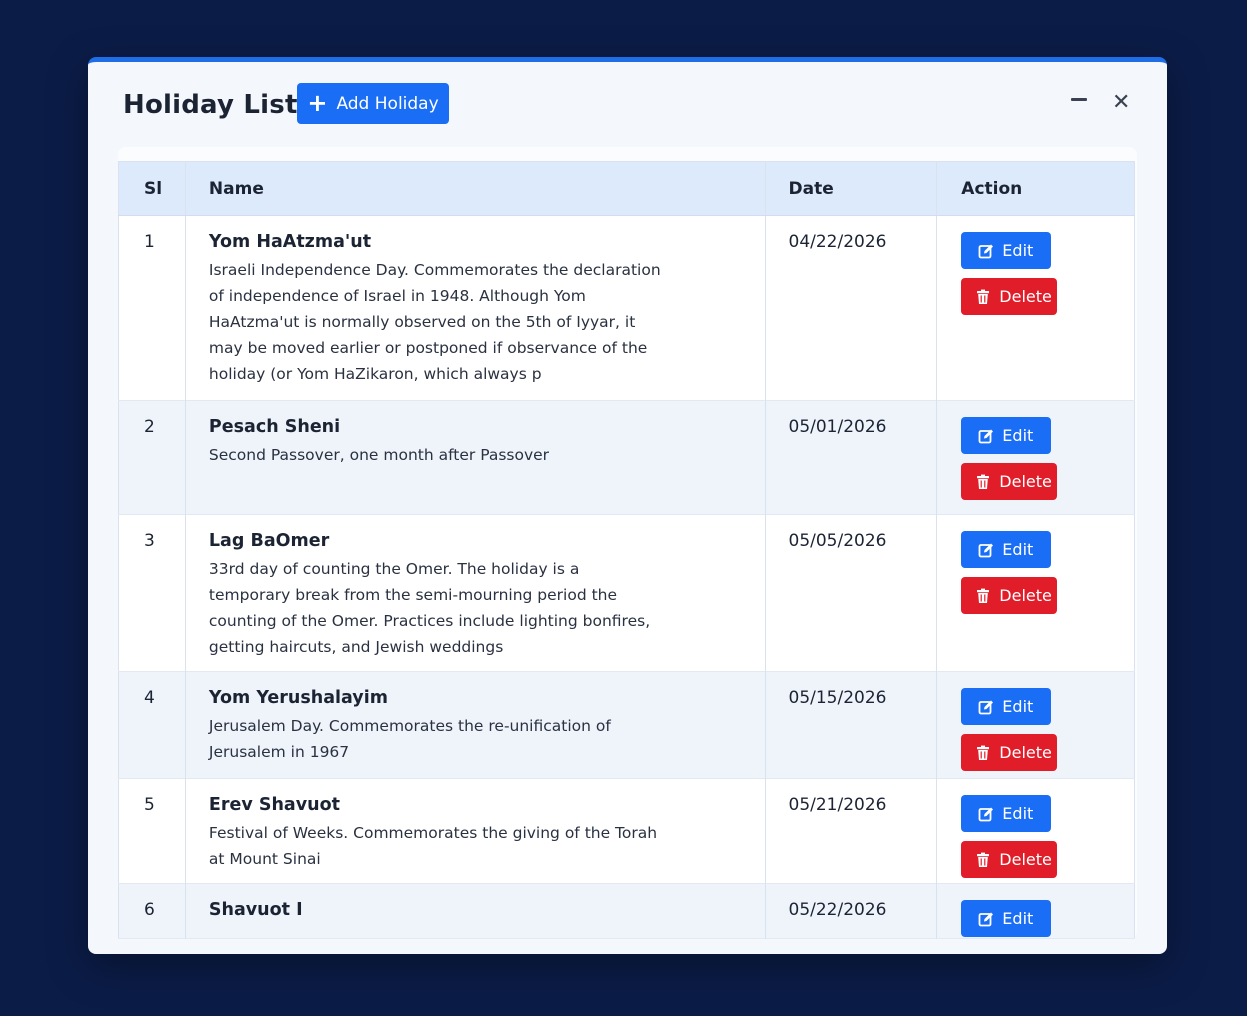 The width and height of the screenshot is (1247, 1016). Describe the element at coordinates (317, 102) in the screenshot. I see `plus-icon: +` at that location.